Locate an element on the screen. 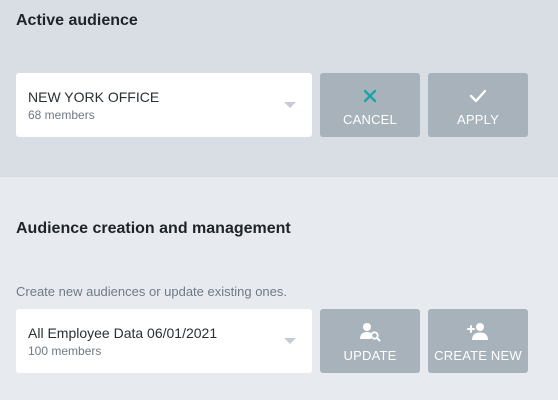  update-button: UPDATE is located at coordinates (370, 341).